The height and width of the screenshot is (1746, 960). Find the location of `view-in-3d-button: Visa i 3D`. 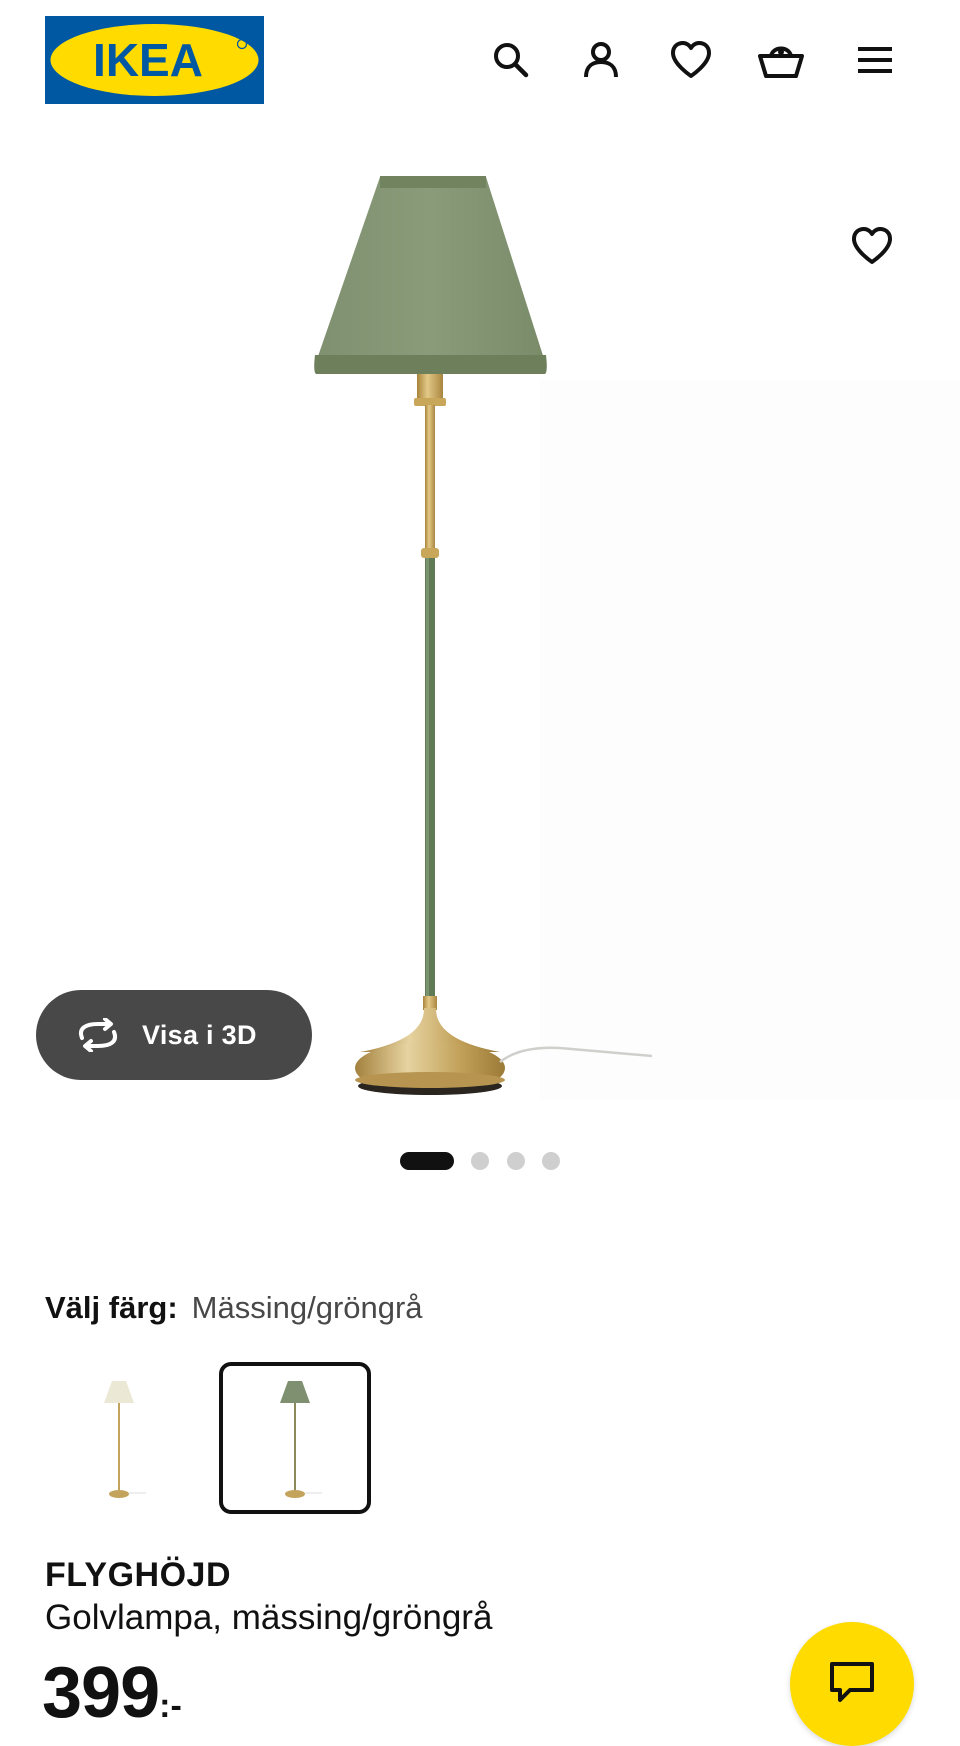

view-in-3d-button: Visa i 3D is located at coordinates (174, 1035).